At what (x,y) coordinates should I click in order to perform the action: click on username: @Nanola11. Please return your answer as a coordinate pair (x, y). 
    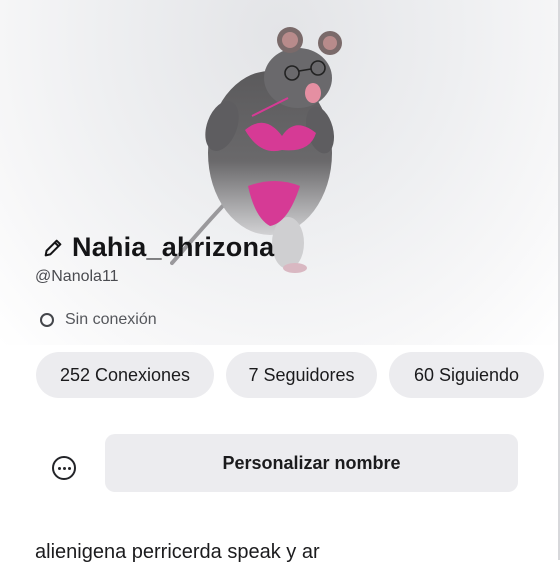
    Looking at the image, I should click on (77, 276).